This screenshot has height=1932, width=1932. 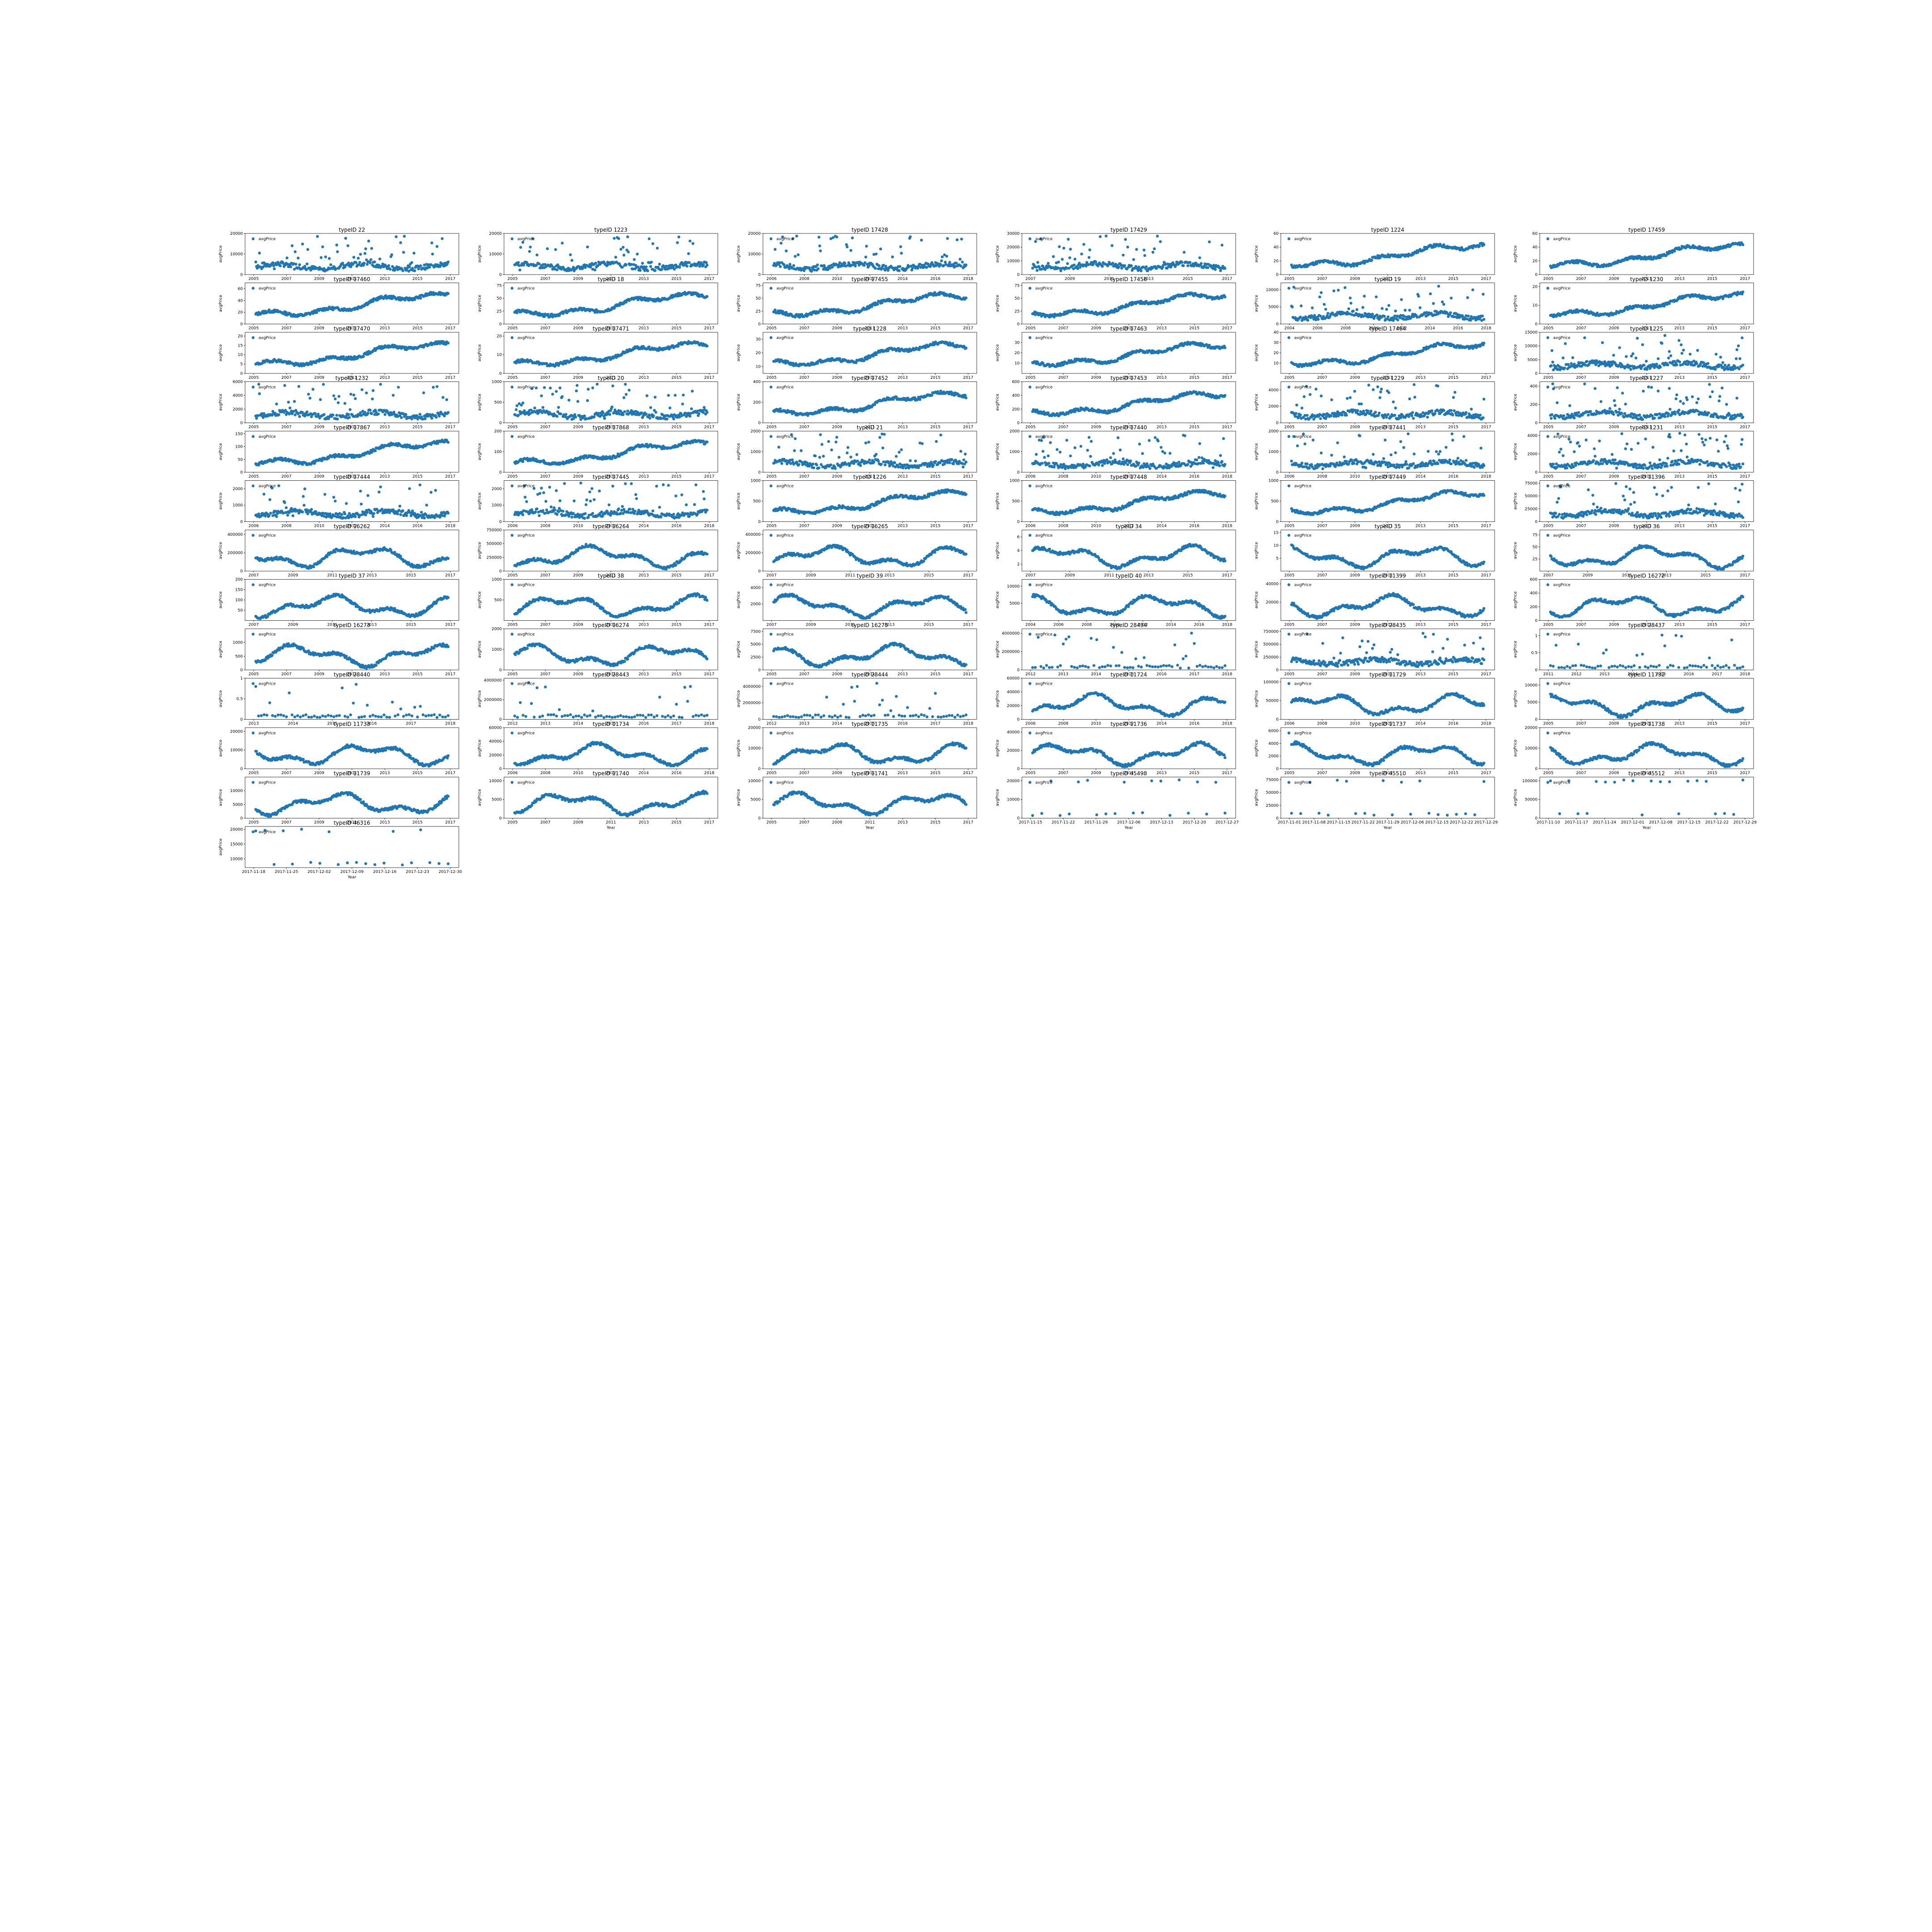 I want to click on x-tick-label: 2013, so click(x=1679, y=279).